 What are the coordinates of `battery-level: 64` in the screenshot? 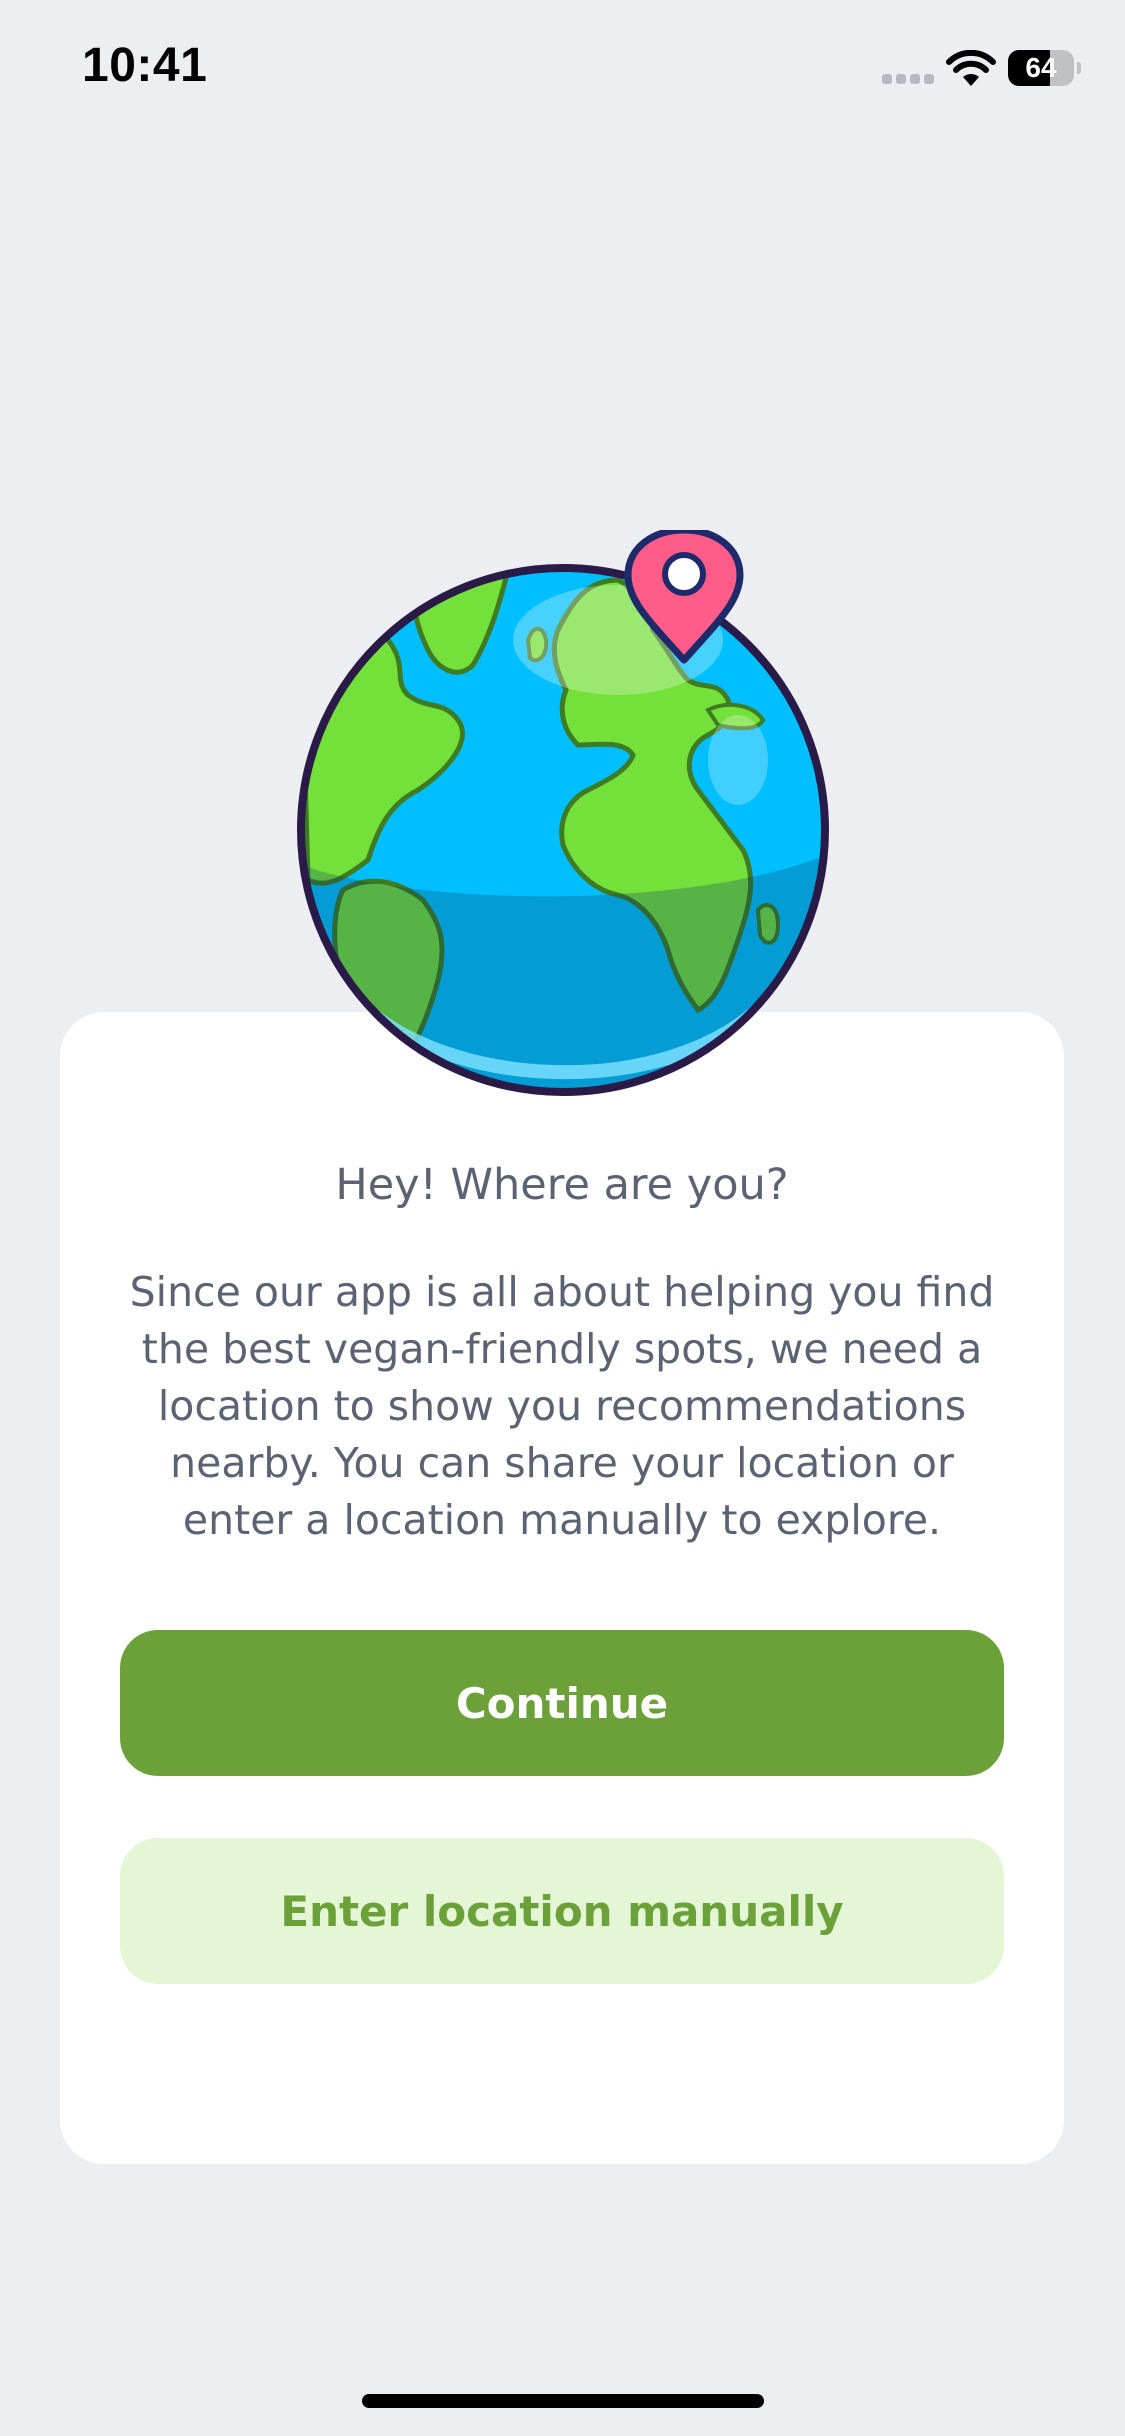 It's located at (1041, 67).